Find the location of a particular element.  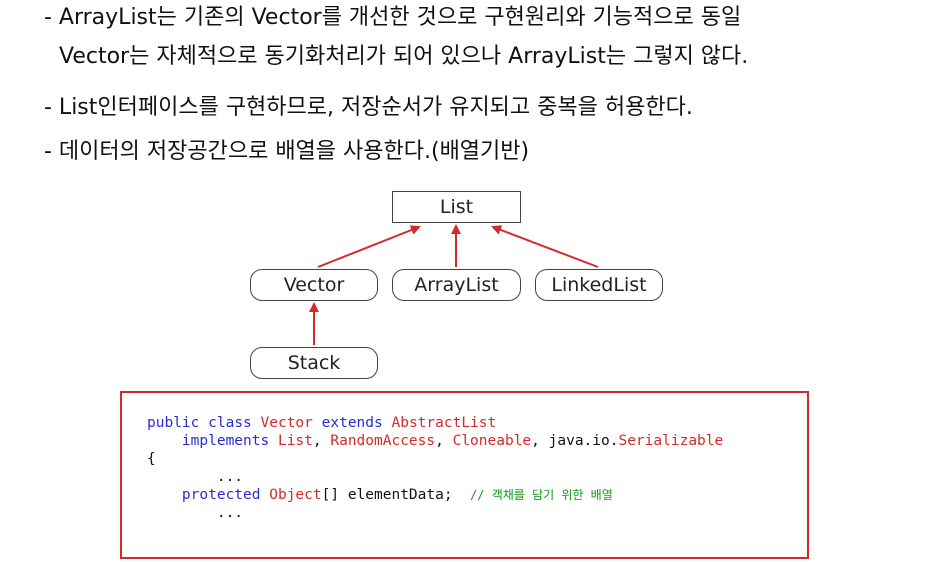

code-kw-protected: protected is located at coordinates (221, 495).